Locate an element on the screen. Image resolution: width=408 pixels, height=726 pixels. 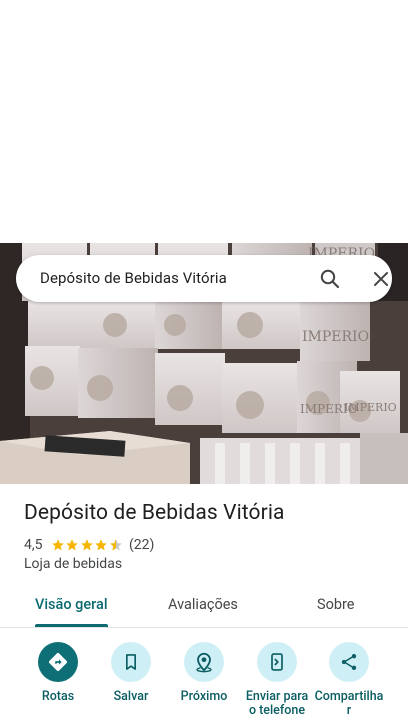
close-icon is located at coordinates (381, 279).